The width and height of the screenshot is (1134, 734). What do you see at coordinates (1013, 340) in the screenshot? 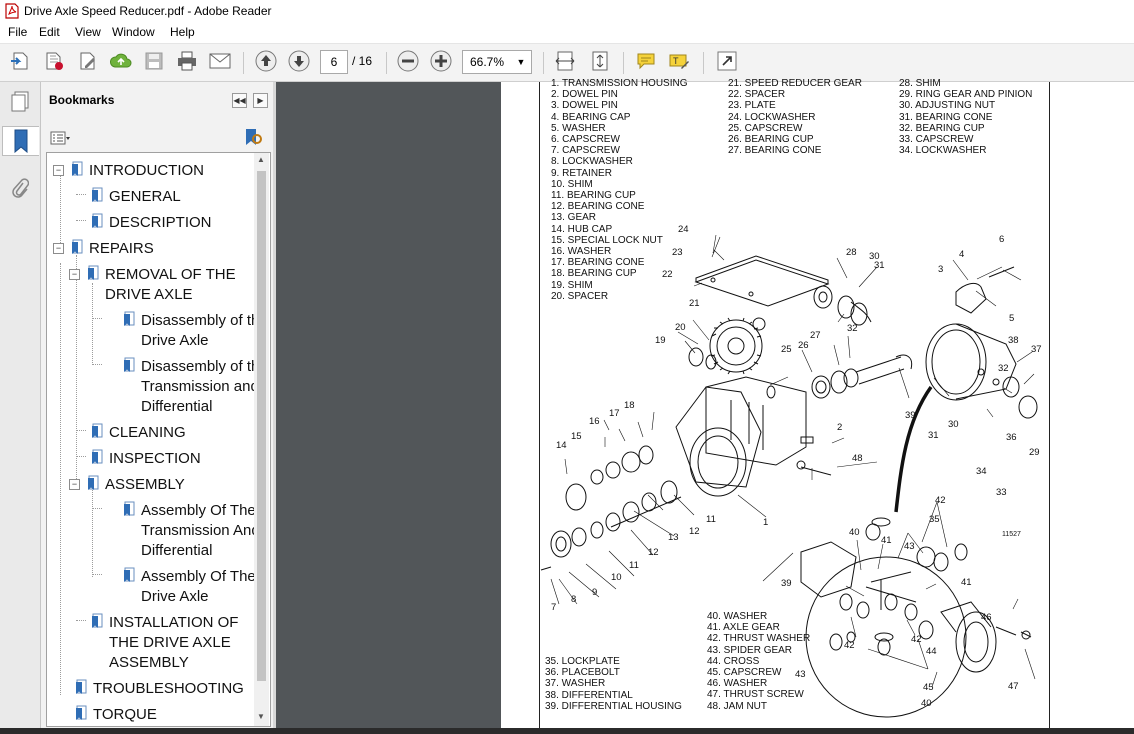
I see `callout-number: 38` at bounding box center [1013, 340].